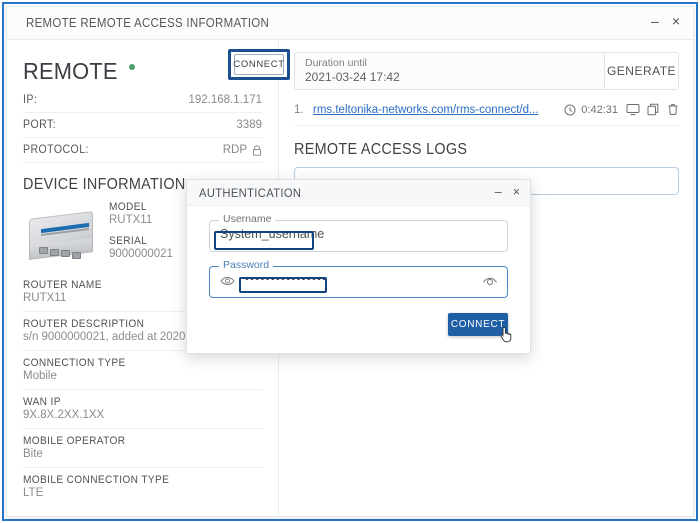  Describe the element at coordinates (142, 370) in the screenshot. I see `field-connection-type: CONNECTION TYPE Mobile` at that location.